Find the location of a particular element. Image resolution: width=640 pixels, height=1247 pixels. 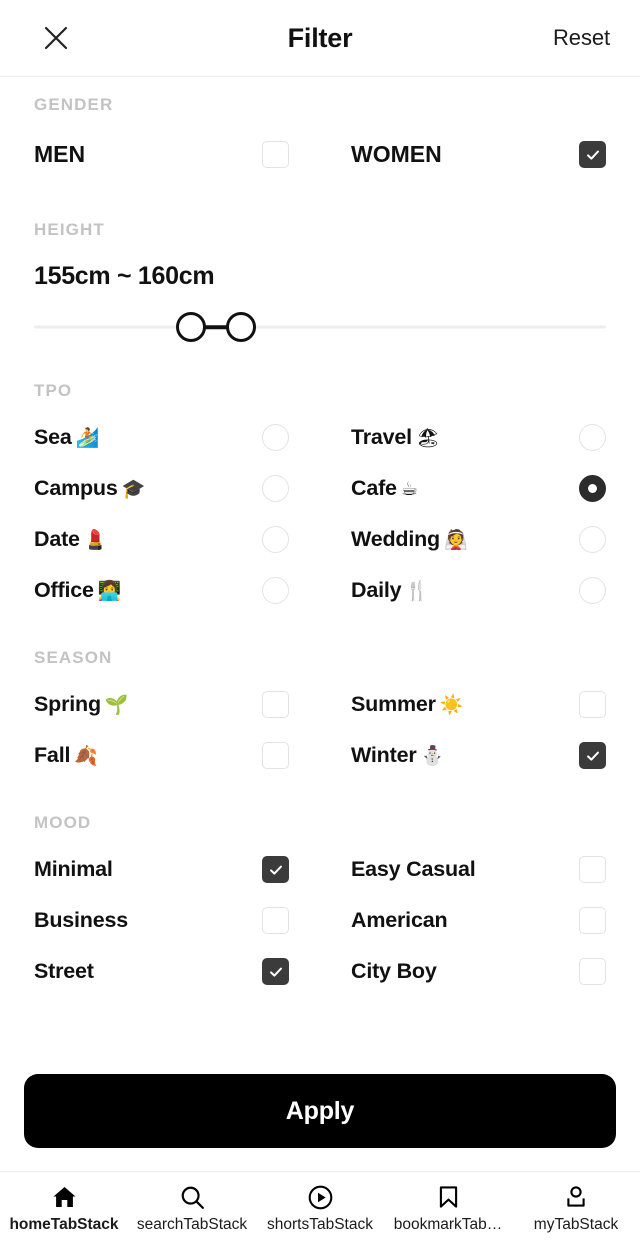

checkbox-city-boy is located at coordinates (592, 971).